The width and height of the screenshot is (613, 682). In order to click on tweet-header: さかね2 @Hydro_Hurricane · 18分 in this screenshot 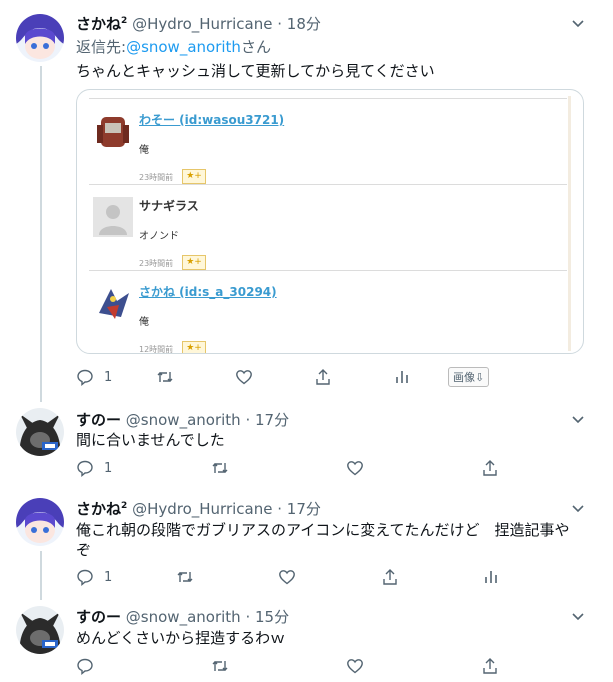, I will do `click(198, 23)`.